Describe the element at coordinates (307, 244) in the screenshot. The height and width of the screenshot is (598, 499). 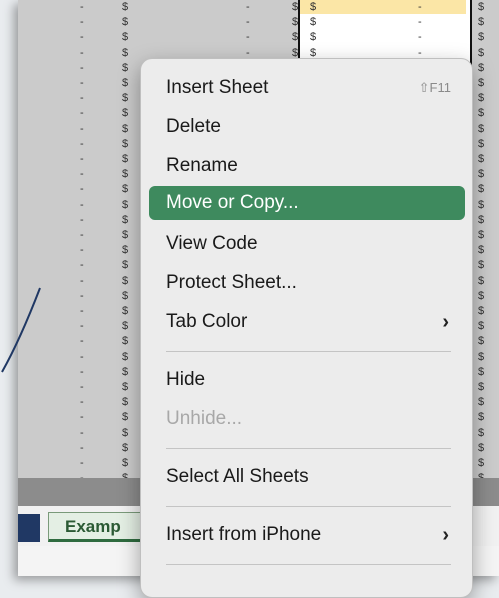
I see `menu-item-view-code: View Code` at that location.